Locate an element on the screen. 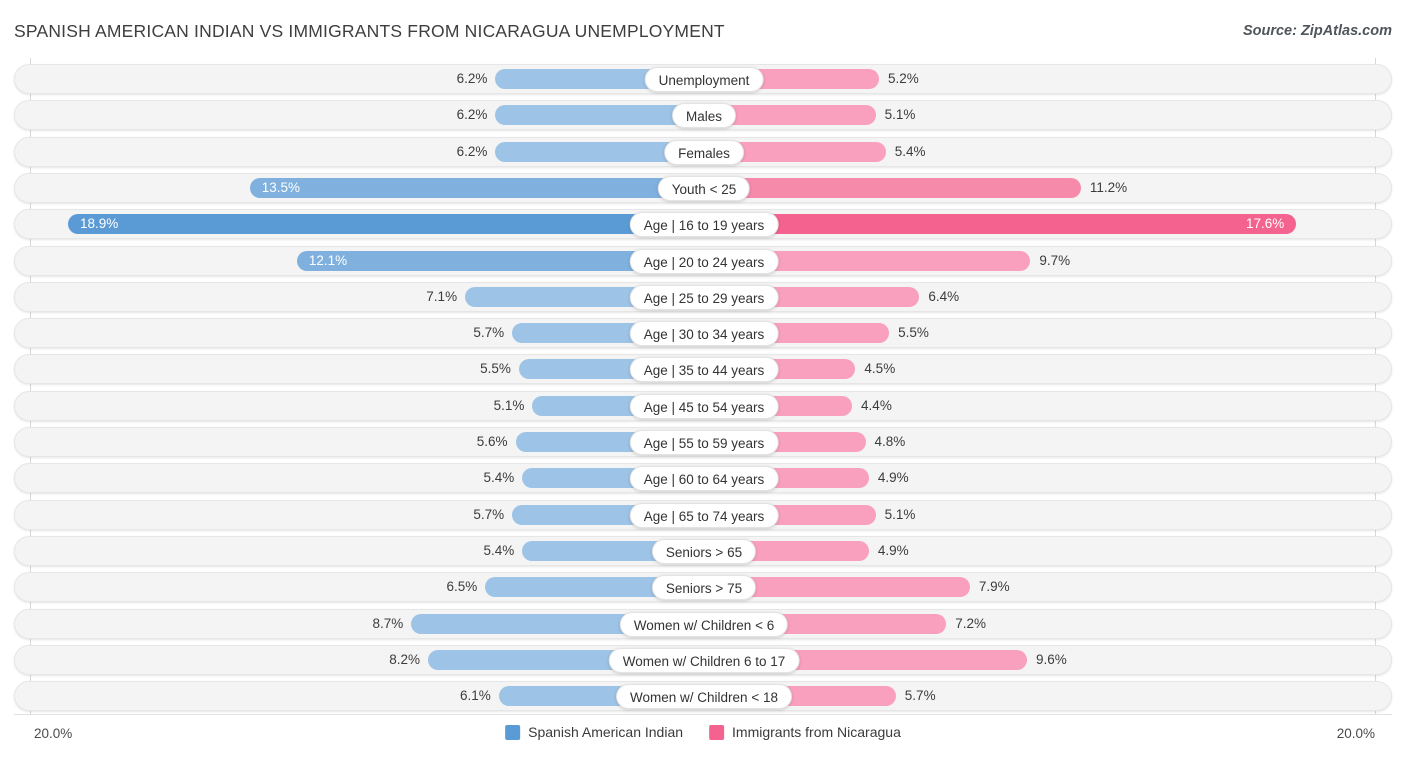  bar-value-left: 6.1% is located at coordinates (475, 696).